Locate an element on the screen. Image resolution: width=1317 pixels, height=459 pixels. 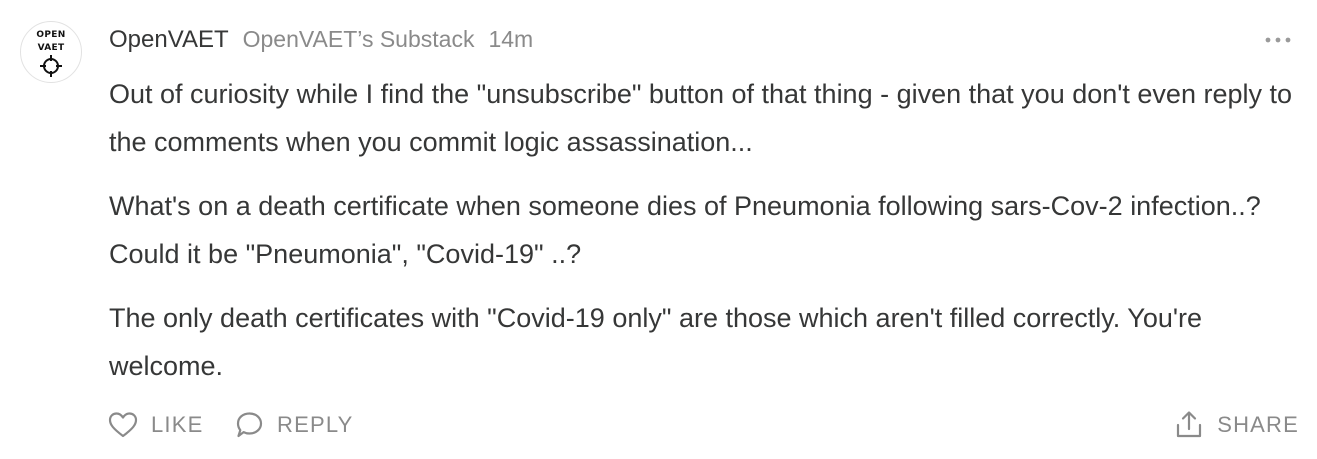
share-upload-icon is located at coordinates (1189, 425).